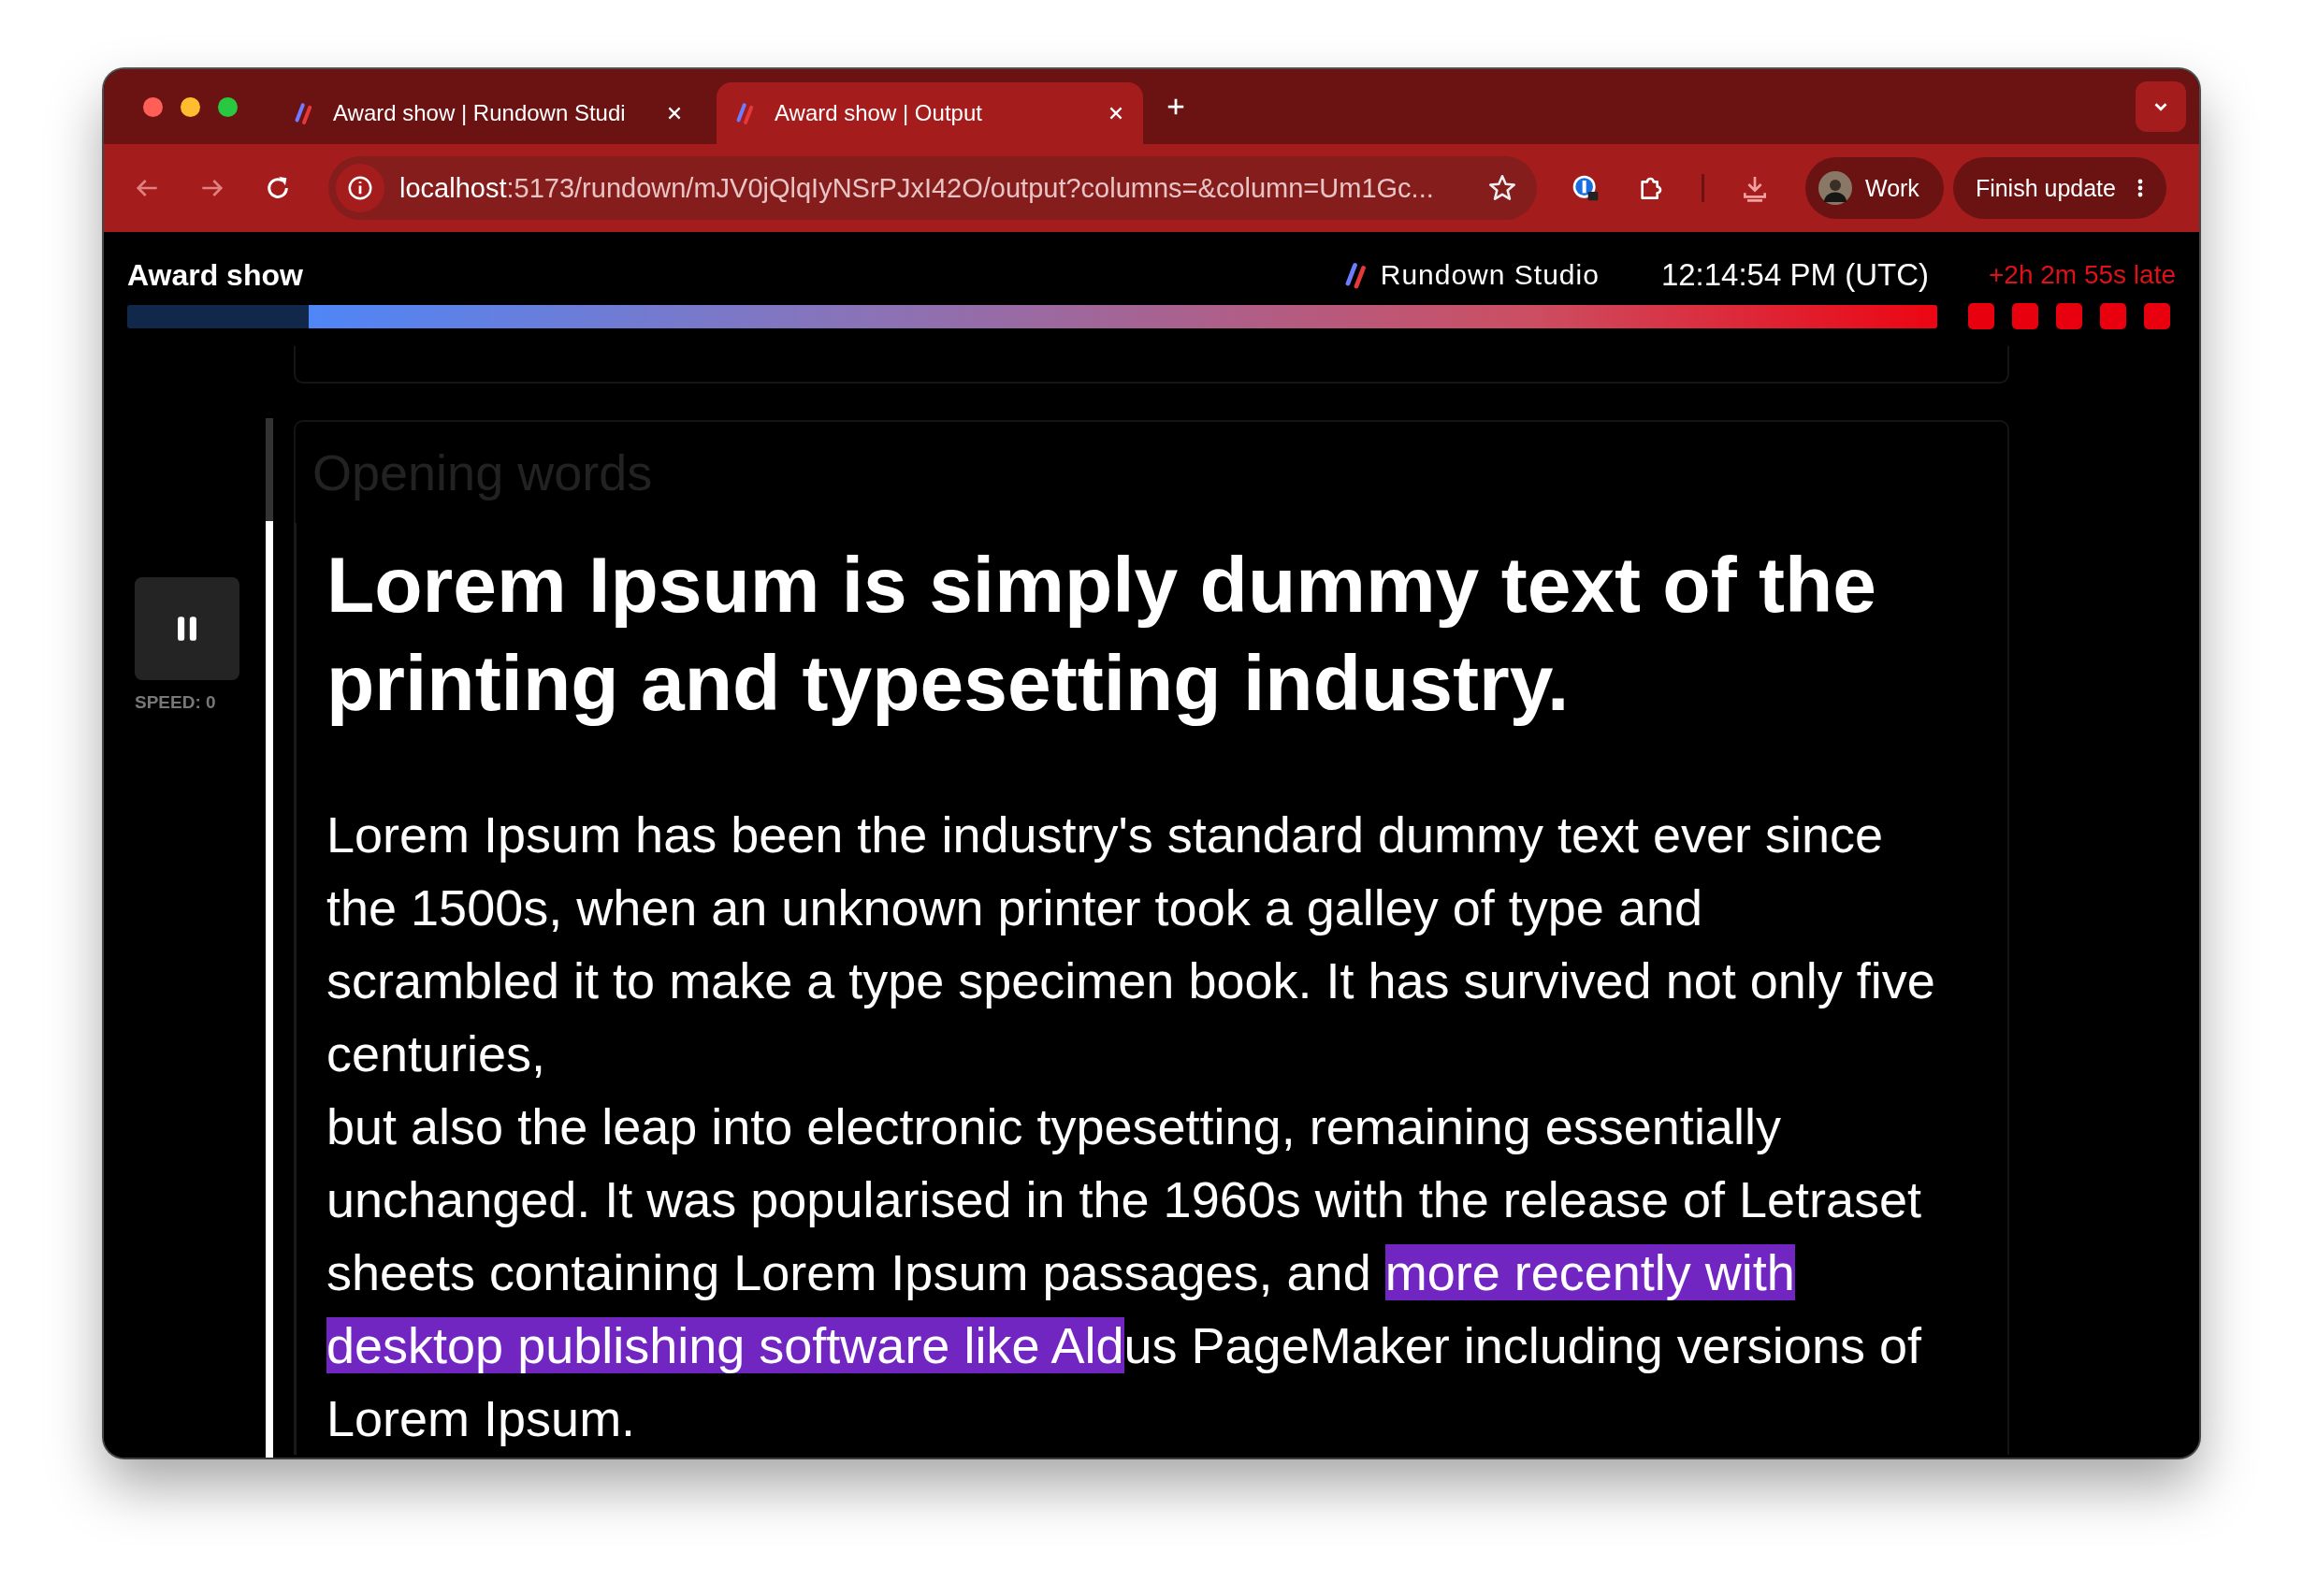  I want to click on tab-title: Award show | Rundown Studi, so click(480, 113).